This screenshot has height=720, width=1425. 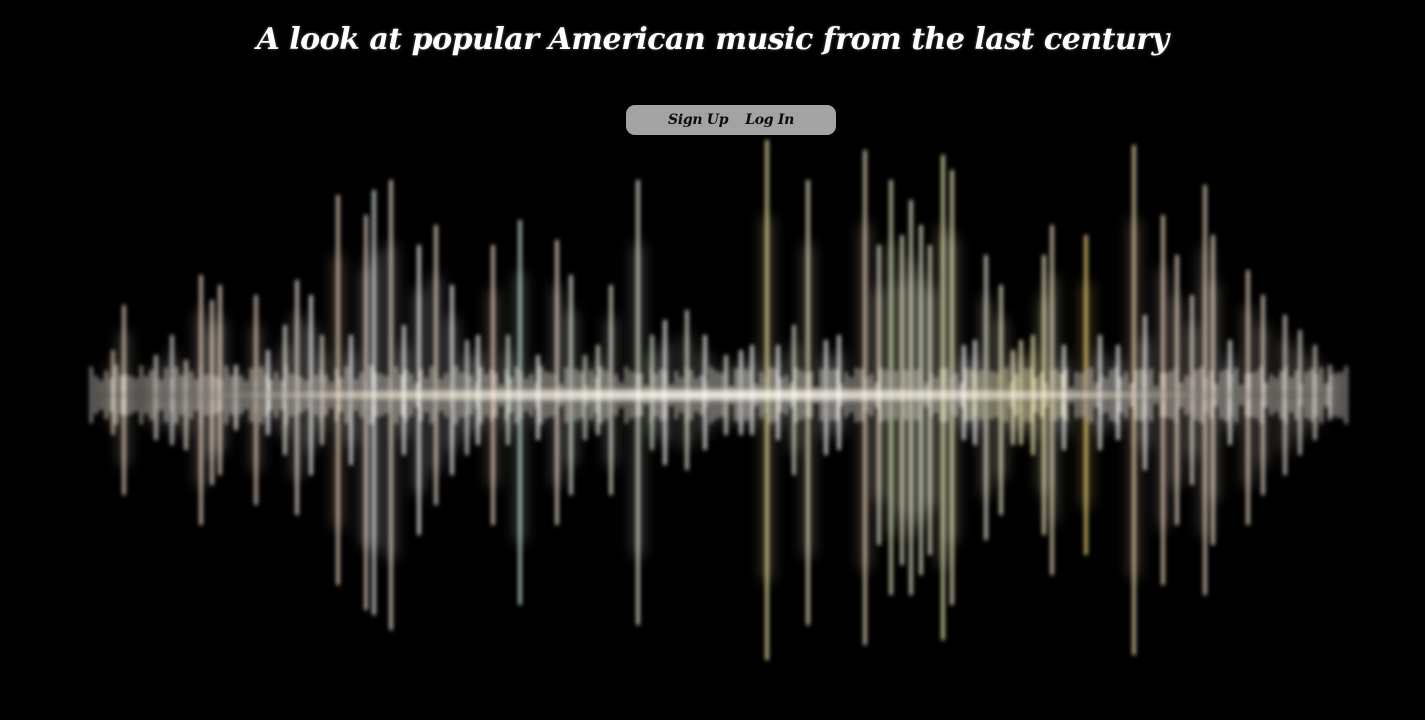 I want to click on auth-nav: Sign Up Log In, so click(x=731, y=120).